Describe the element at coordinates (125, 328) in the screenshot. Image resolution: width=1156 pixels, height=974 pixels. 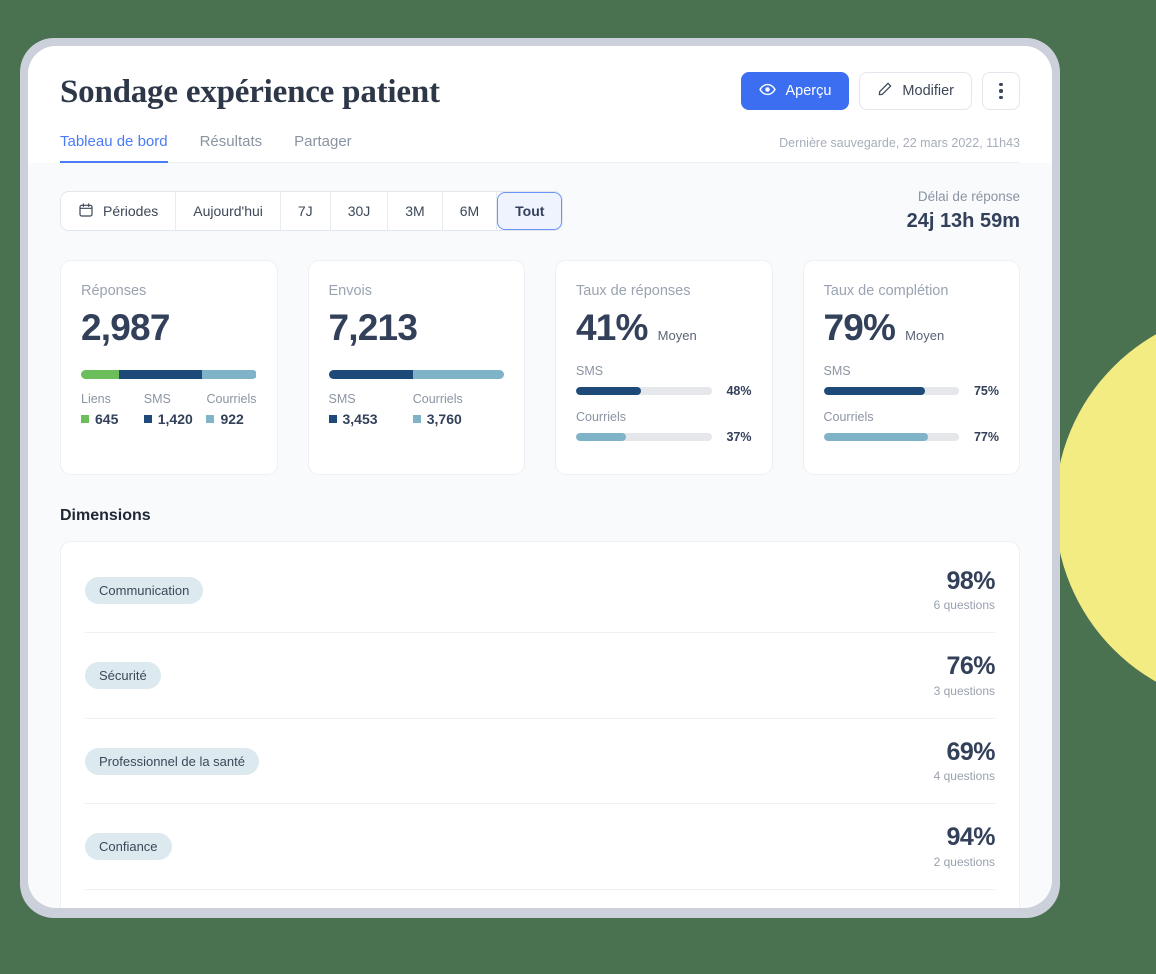
I see `stat-value: 2,987` at that location.